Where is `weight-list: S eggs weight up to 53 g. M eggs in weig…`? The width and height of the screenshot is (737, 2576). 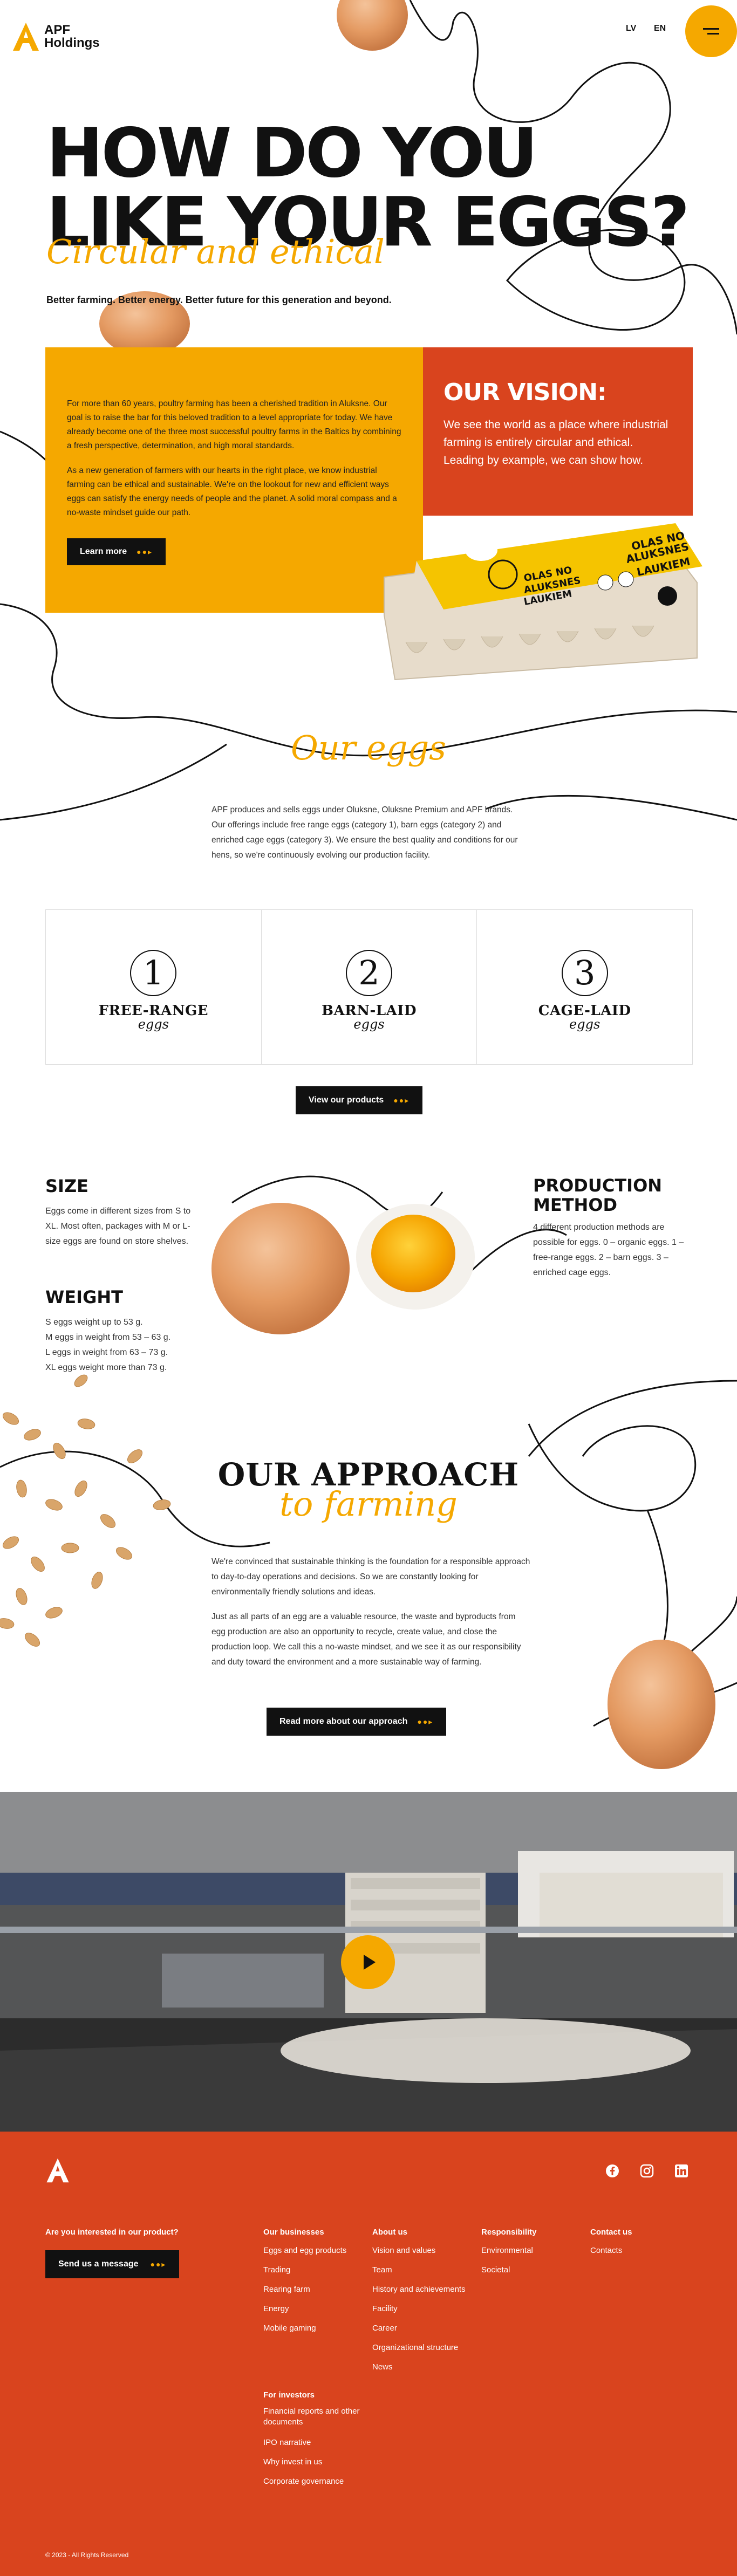 weight-list: S eggs weight up to 53 g. M eggs in weig… is located at coordinates (126, 1345).